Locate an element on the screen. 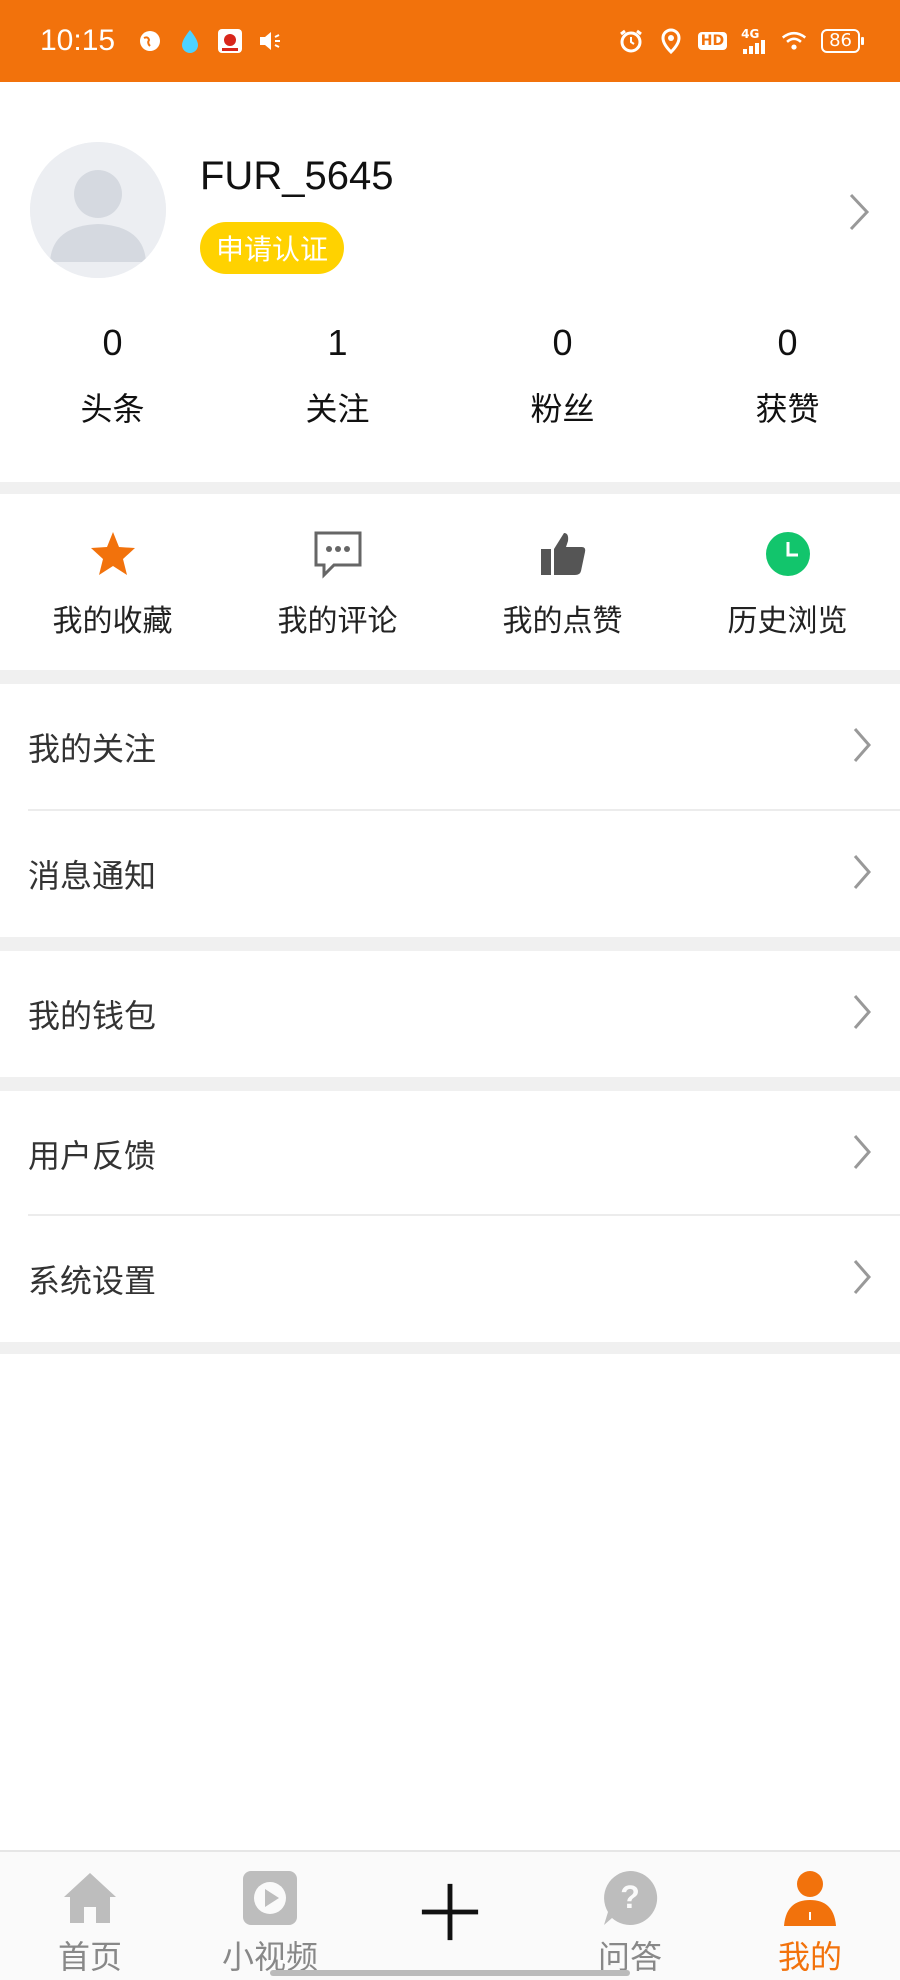 The height and width of the screenshot is (1980, 900). network-type: 4G is located at coordinates (750, 34).